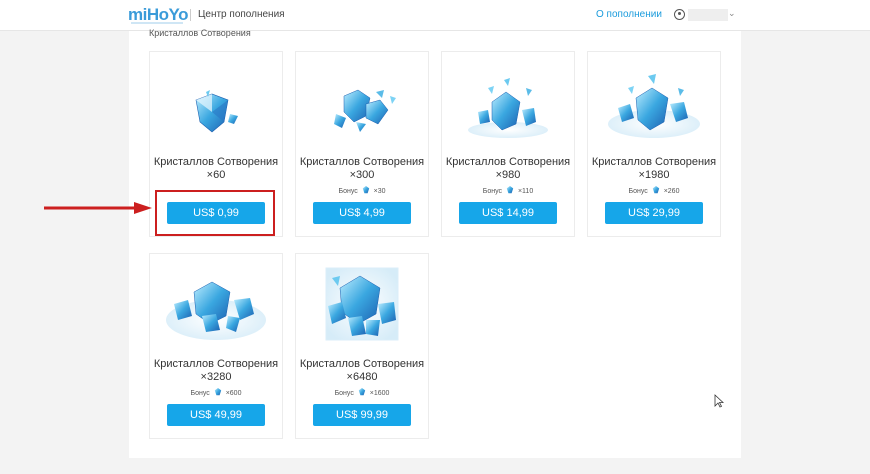  Describe the element at coordinates (679, 14) in the screenshot. I see `user-avatar-icon` at that location.